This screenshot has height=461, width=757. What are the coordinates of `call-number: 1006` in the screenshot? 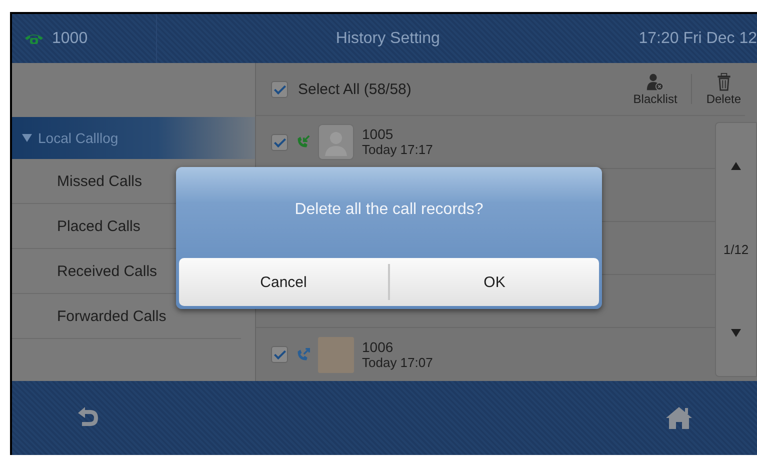 It's located at (378, 346).